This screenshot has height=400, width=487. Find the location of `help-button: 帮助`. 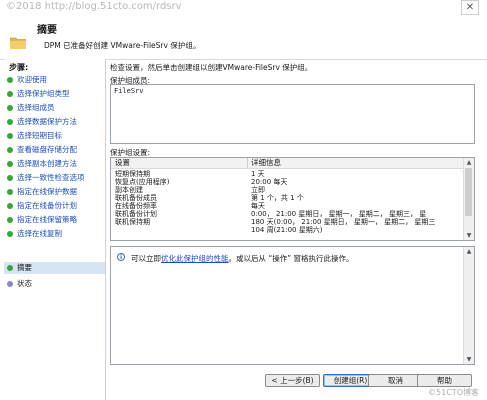

help-button: 帮助 is located at coordinates (444, 380).